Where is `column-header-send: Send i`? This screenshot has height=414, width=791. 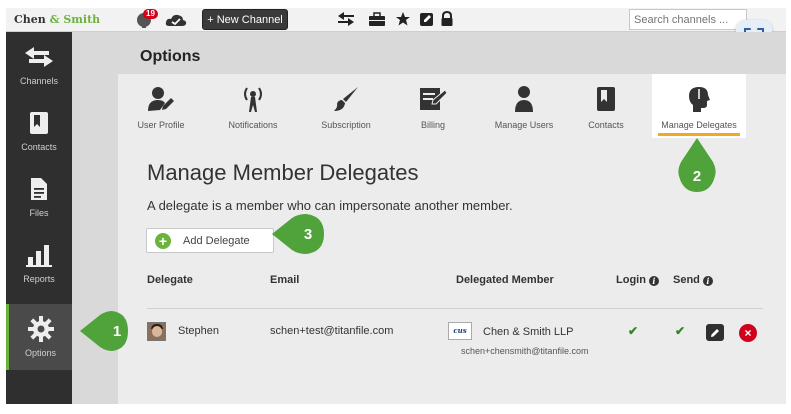
column-header-send: Send i is located at coordinates (693, 280).